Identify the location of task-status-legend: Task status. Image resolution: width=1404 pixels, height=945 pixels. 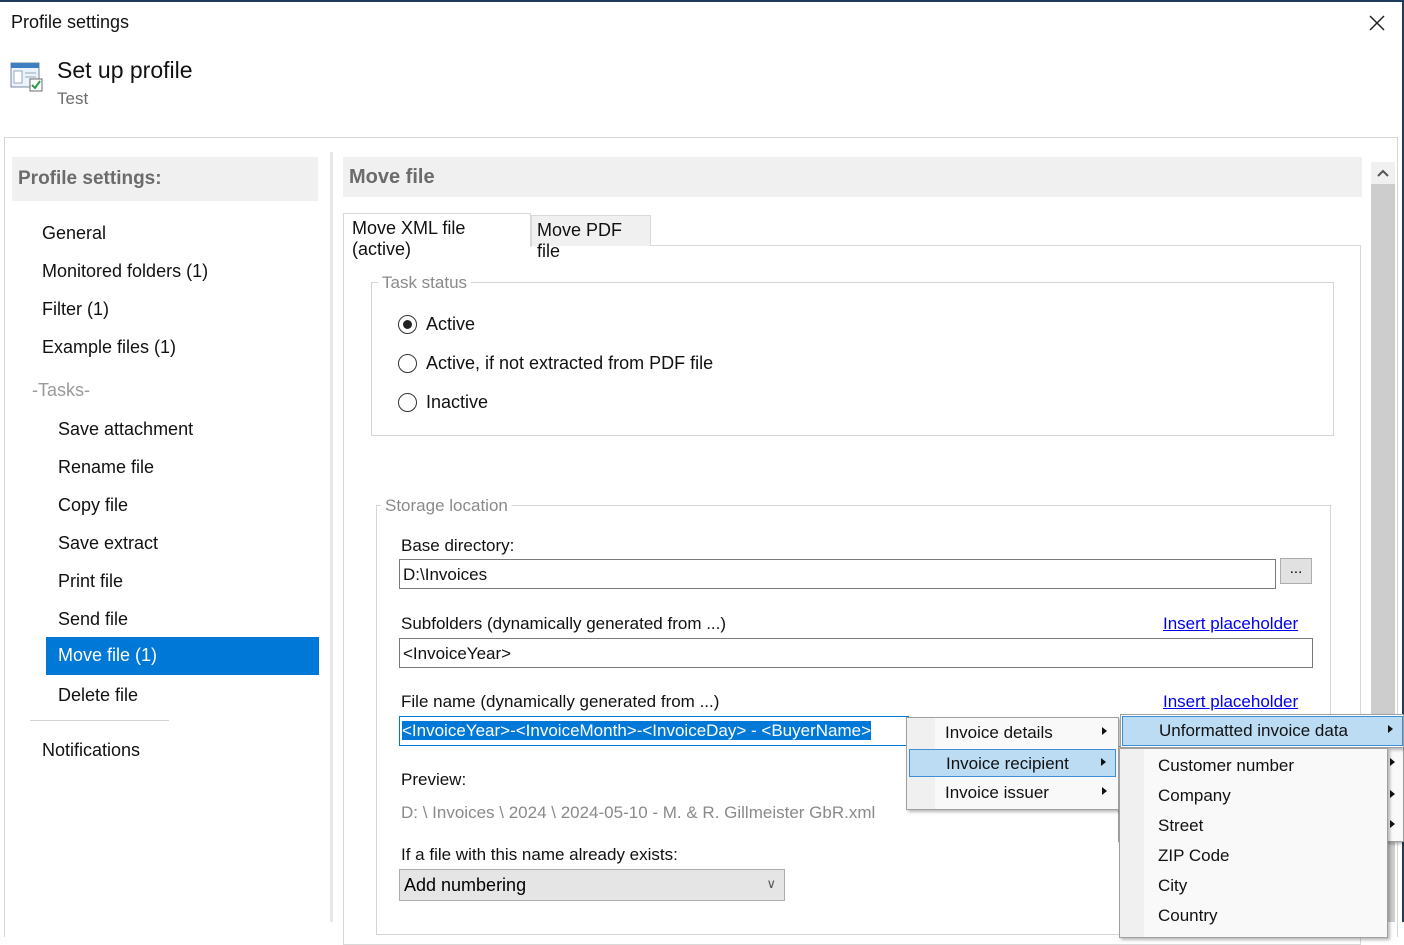
(425, 283).